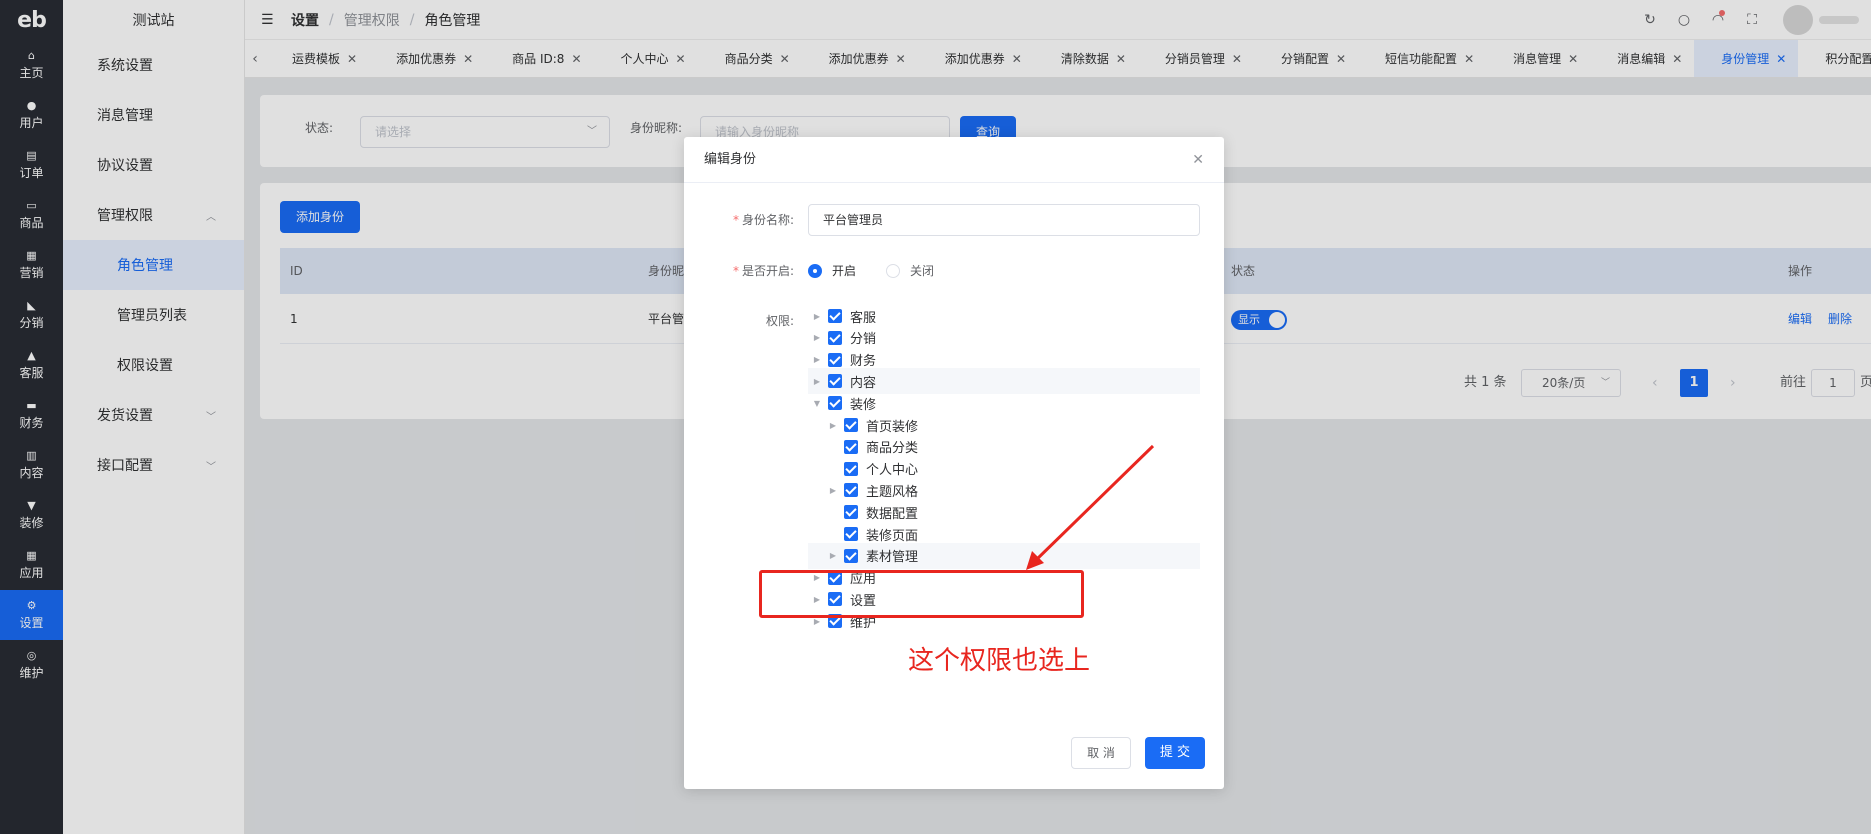 This screenshot has height=834, width=1871. I want to click on annotation-text: 这个权限也选上, so click(999, 661).